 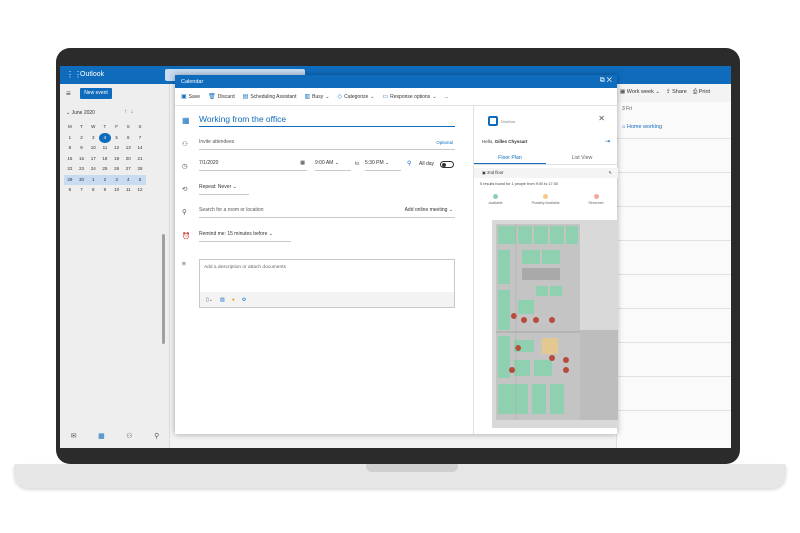 What do you see at coordinates (221, 97) in the screenshot?
I see `discard-button: 🗑 Discard` at bounding box center [221, 97].